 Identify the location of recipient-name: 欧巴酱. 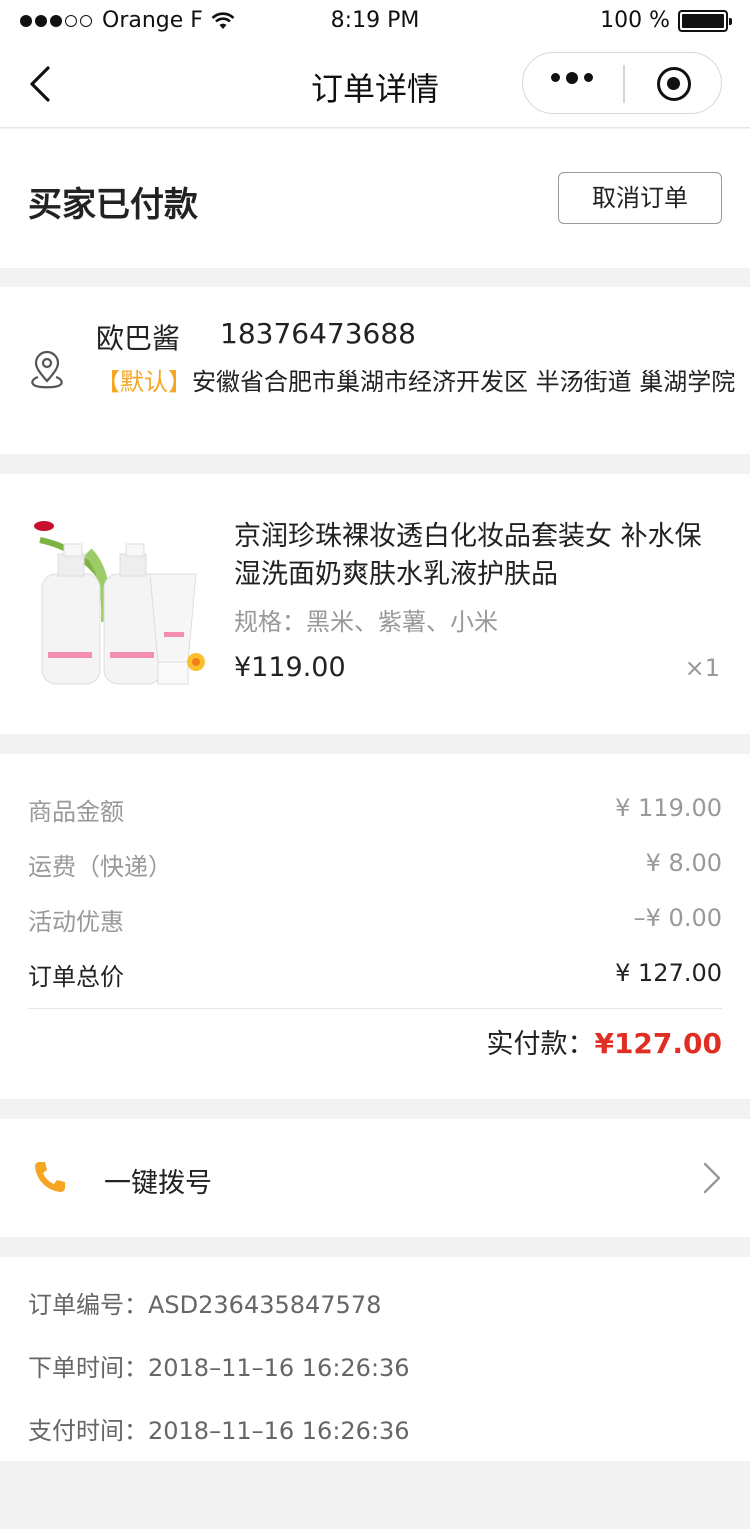
(138, 338).